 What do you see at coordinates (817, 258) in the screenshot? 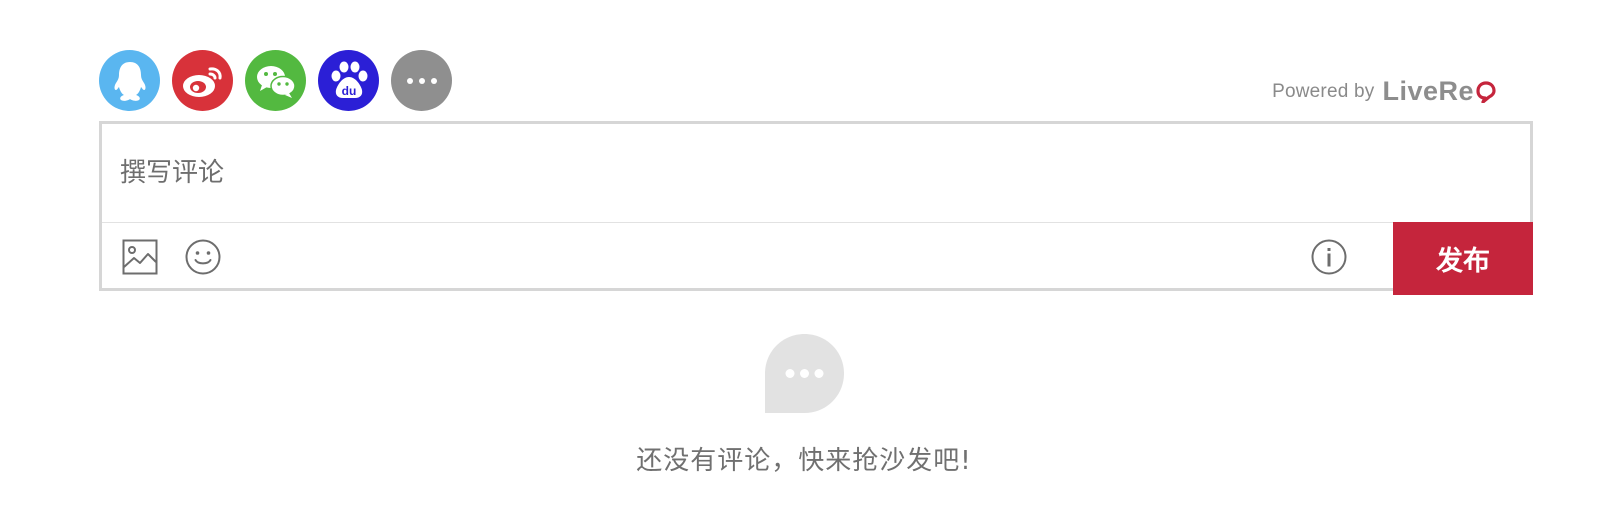
I see `editor-toolbar: 发布` at bounding box center [817, 258].